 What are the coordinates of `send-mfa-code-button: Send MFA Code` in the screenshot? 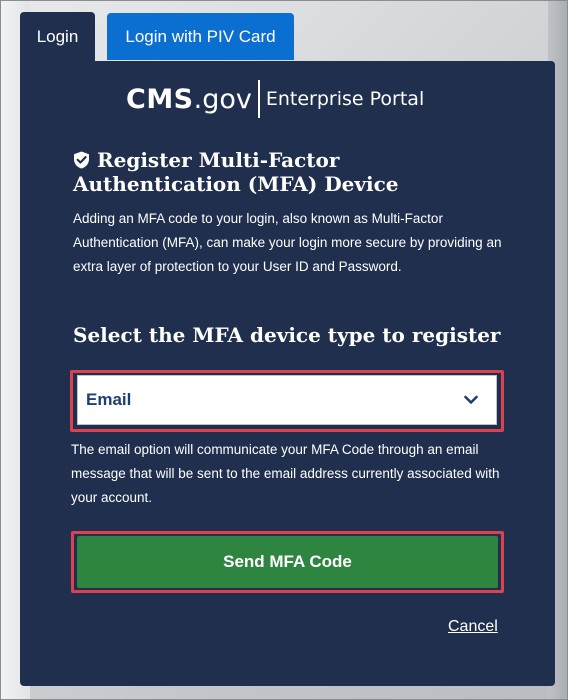 It's located at (287, 562).